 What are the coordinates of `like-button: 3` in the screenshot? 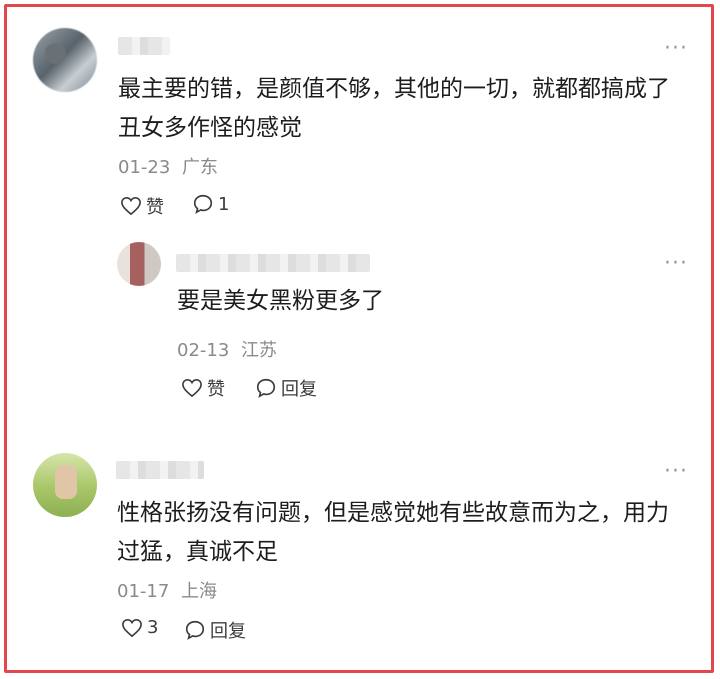 It's located at (139, 627).